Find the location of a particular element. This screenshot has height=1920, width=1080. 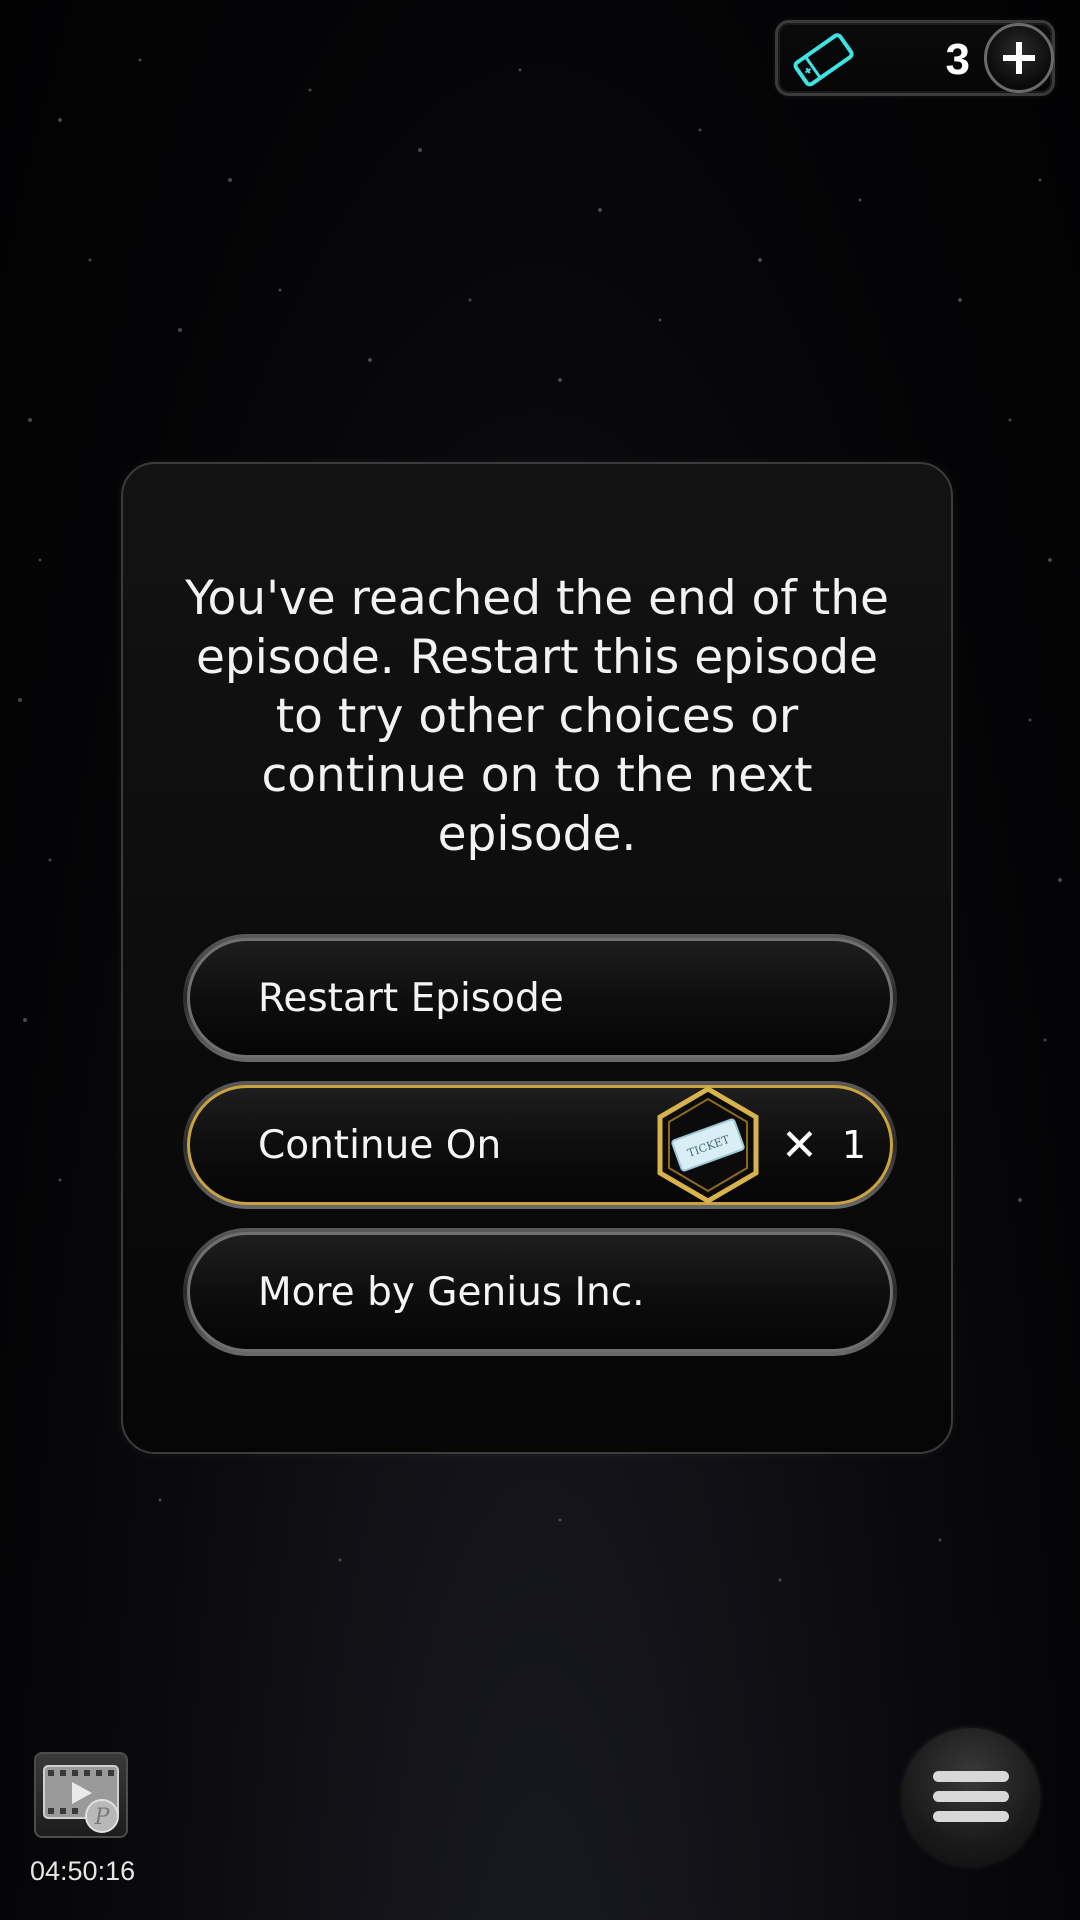

continue-on-button: Continue On TICKET ✕ 1 is located at coordinates (540, 1145).